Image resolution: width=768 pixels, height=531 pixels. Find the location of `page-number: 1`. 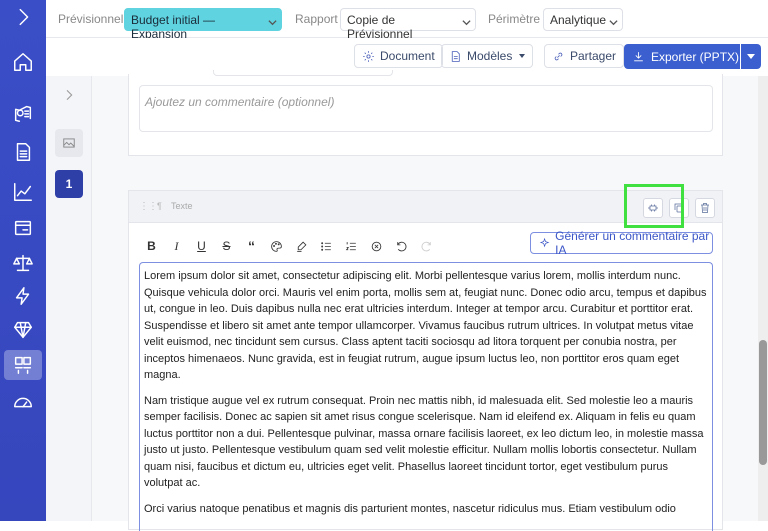

page-number: 1 is located at coordinates (69, 184).